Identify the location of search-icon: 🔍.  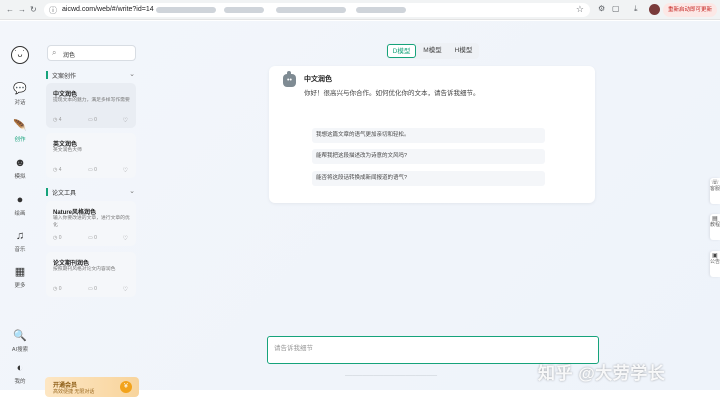
(20, 336).